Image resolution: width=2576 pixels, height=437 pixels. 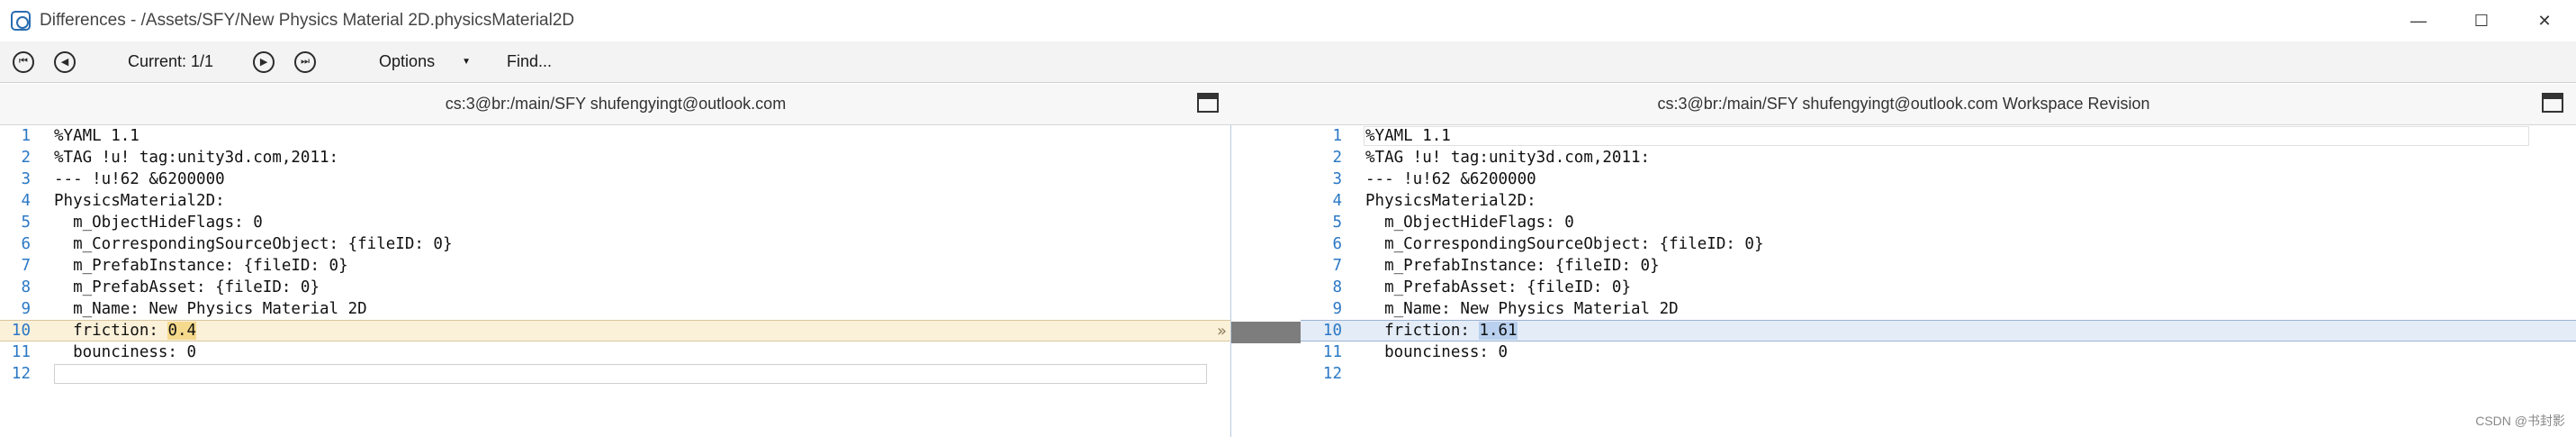 What do you see at coordinates (1208, 103) in the screenshot?
I see `left-window-icon` at bounding box center [1208, 103].